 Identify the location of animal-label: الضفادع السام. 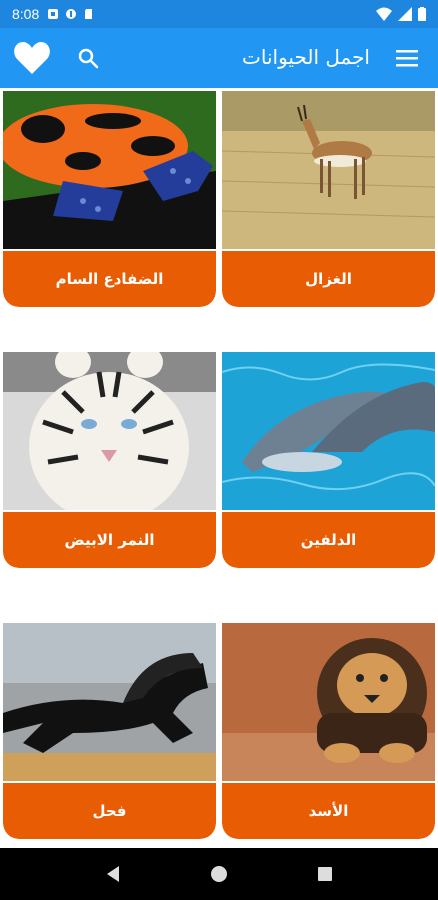
(109, 279).